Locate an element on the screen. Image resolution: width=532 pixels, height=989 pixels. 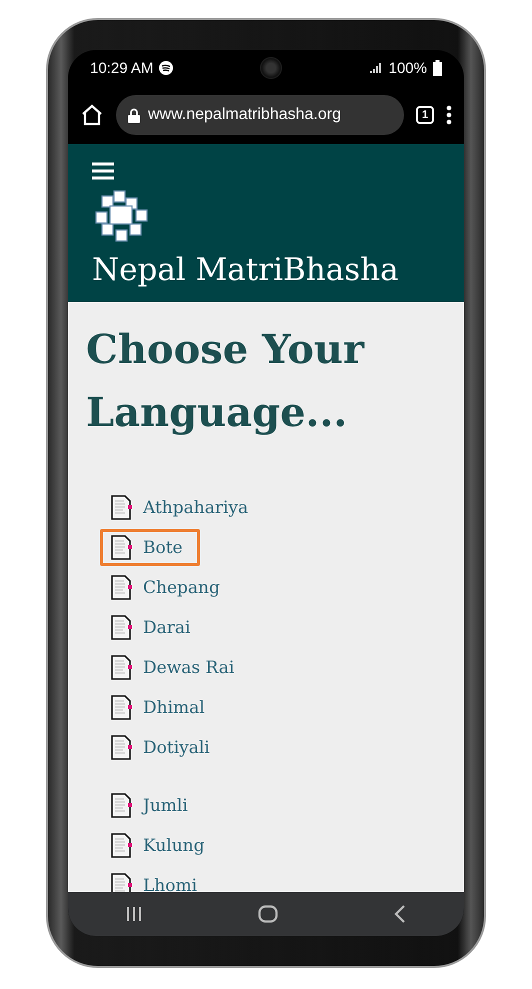
signal-icon is located at coordinates (375, 68).